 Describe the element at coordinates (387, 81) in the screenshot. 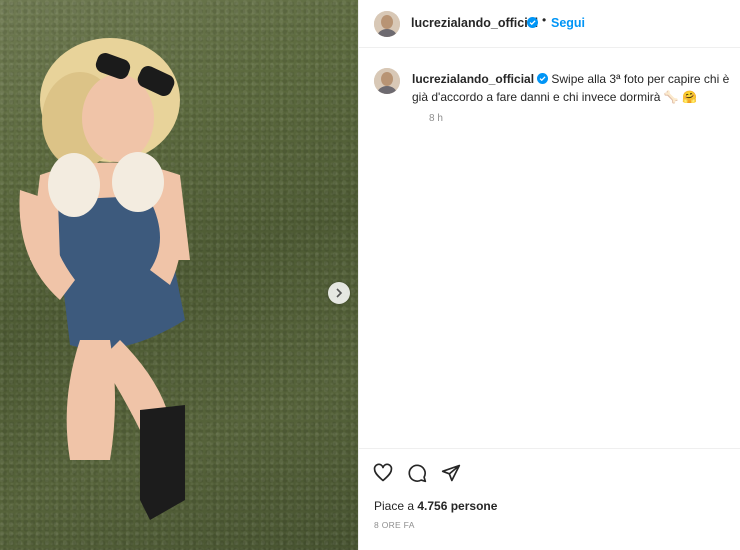

I see `caption-author-avatar` at that location.